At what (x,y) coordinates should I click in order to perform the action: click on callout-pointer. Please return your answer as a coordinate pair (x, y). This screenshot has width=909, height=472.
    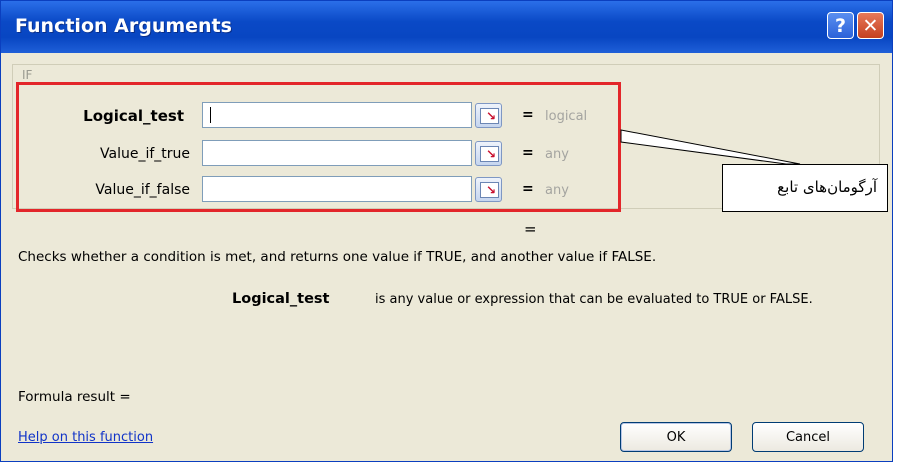
    Looking at the image, I should click on (710, 147).